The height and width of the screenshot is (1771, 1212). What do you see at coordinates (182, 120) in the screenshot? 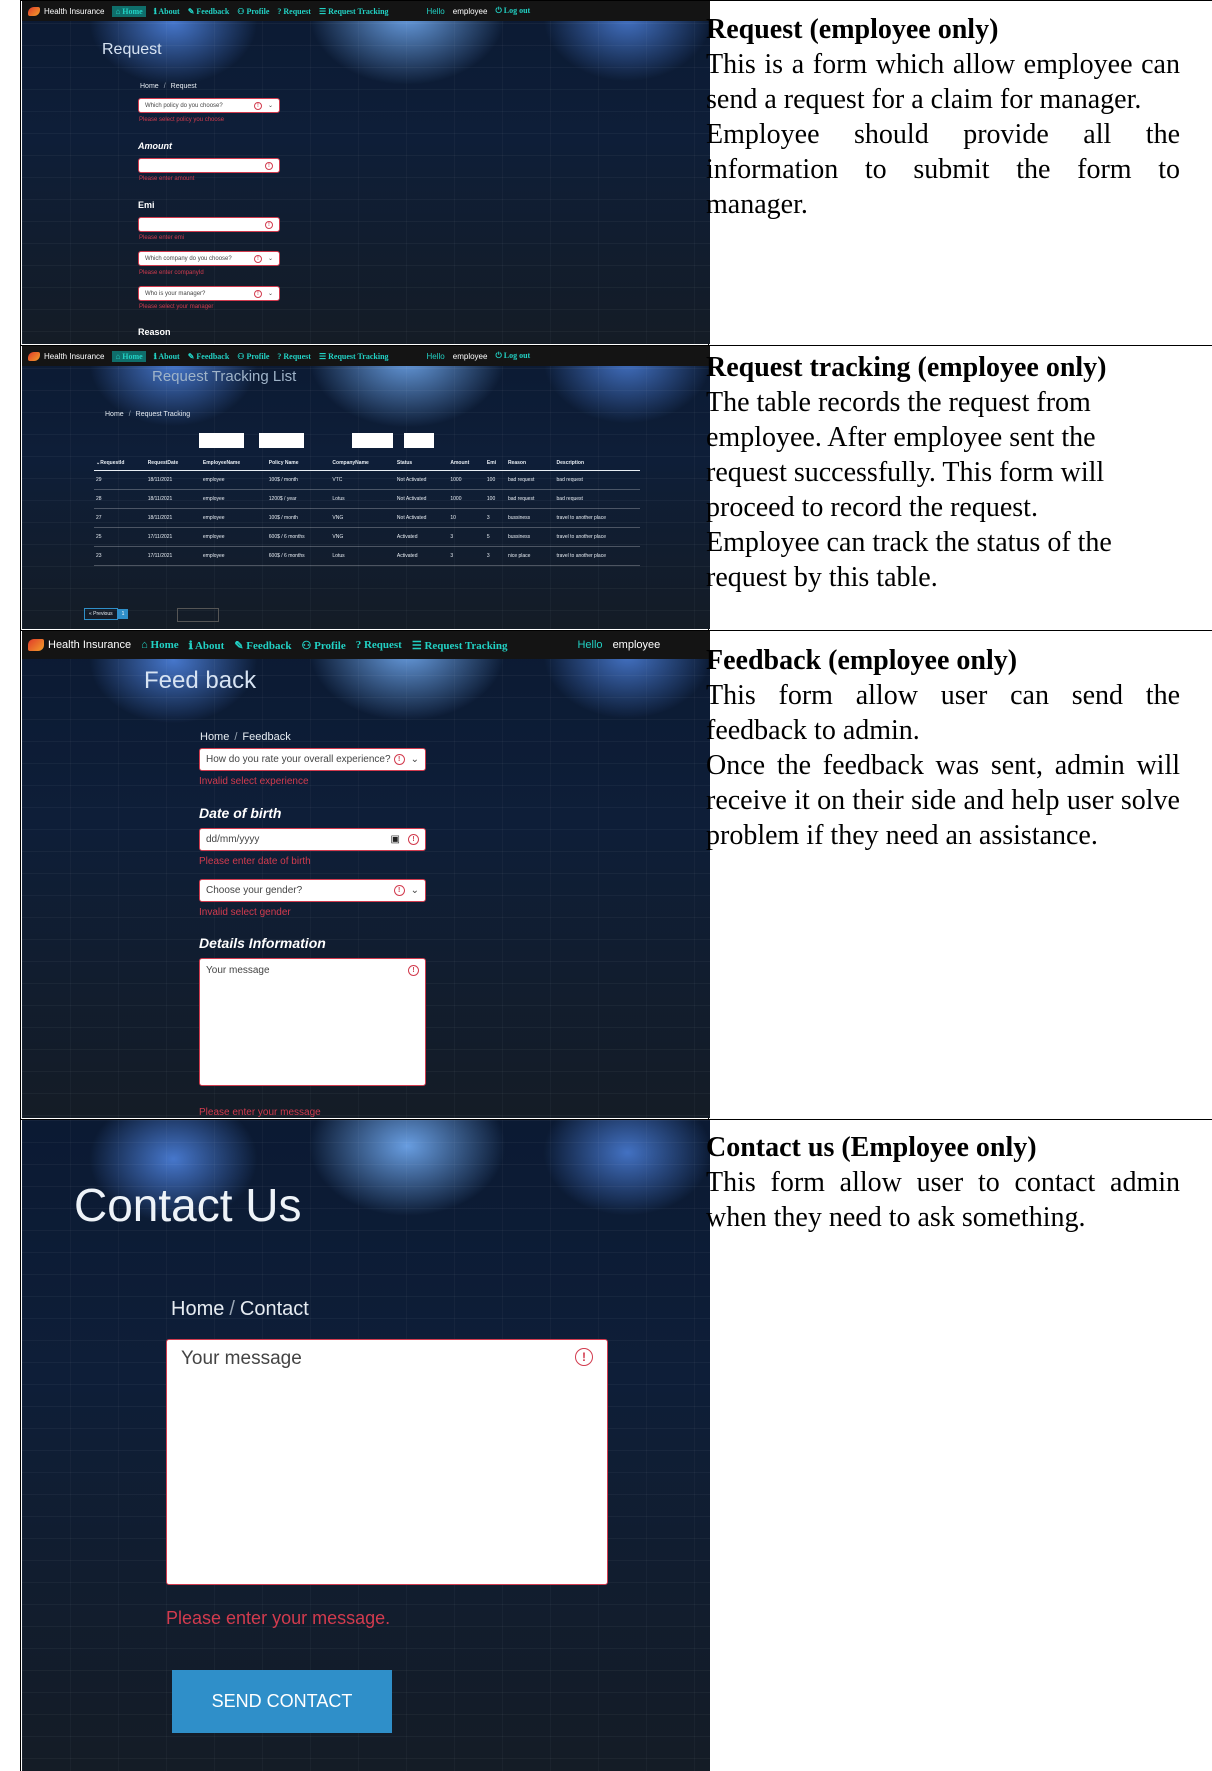
I see `policy-error: Please select policy you choose` at bounding box center [182, 120].